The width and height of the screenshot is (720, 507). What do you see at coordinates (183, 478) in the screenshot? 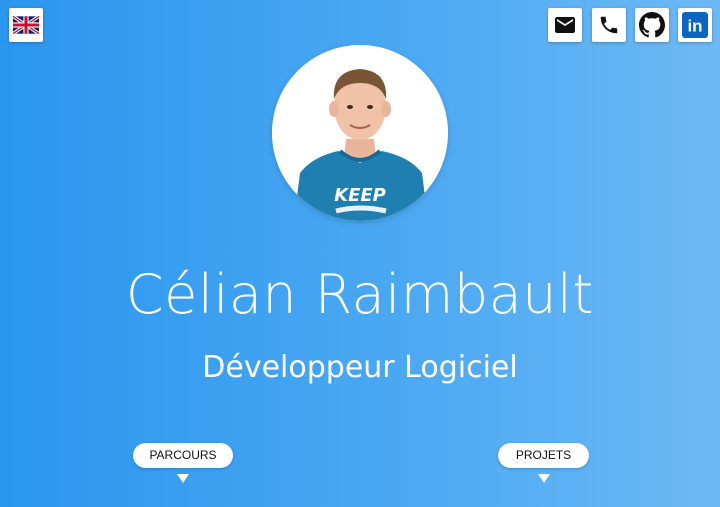
I see `parcours-arrow-down-icon` at bounding box center [183, 478].